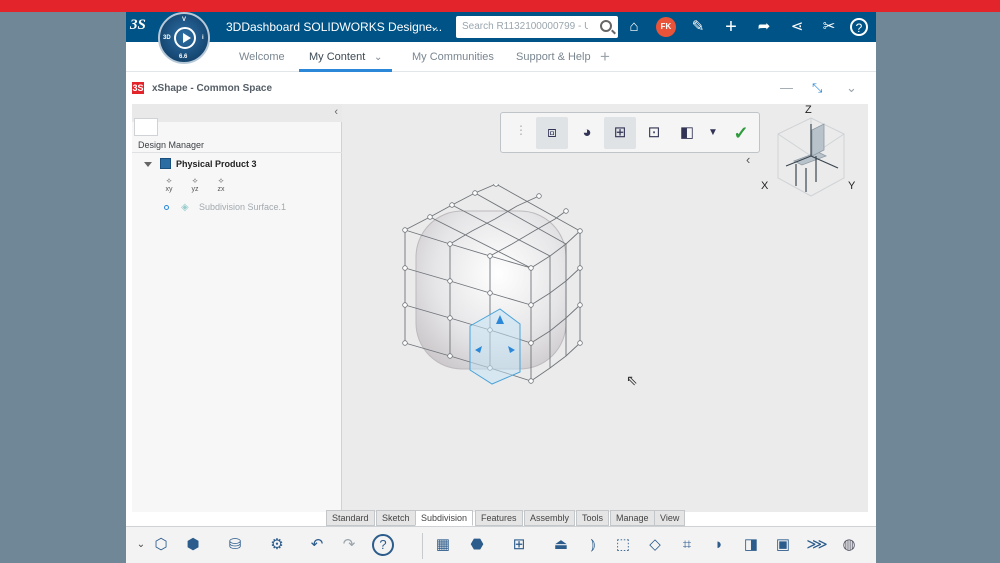 Image resolution: width=1000 pixels, height=563 pixels. I want to click on tag-icon: ⌂, so click(634, 27).